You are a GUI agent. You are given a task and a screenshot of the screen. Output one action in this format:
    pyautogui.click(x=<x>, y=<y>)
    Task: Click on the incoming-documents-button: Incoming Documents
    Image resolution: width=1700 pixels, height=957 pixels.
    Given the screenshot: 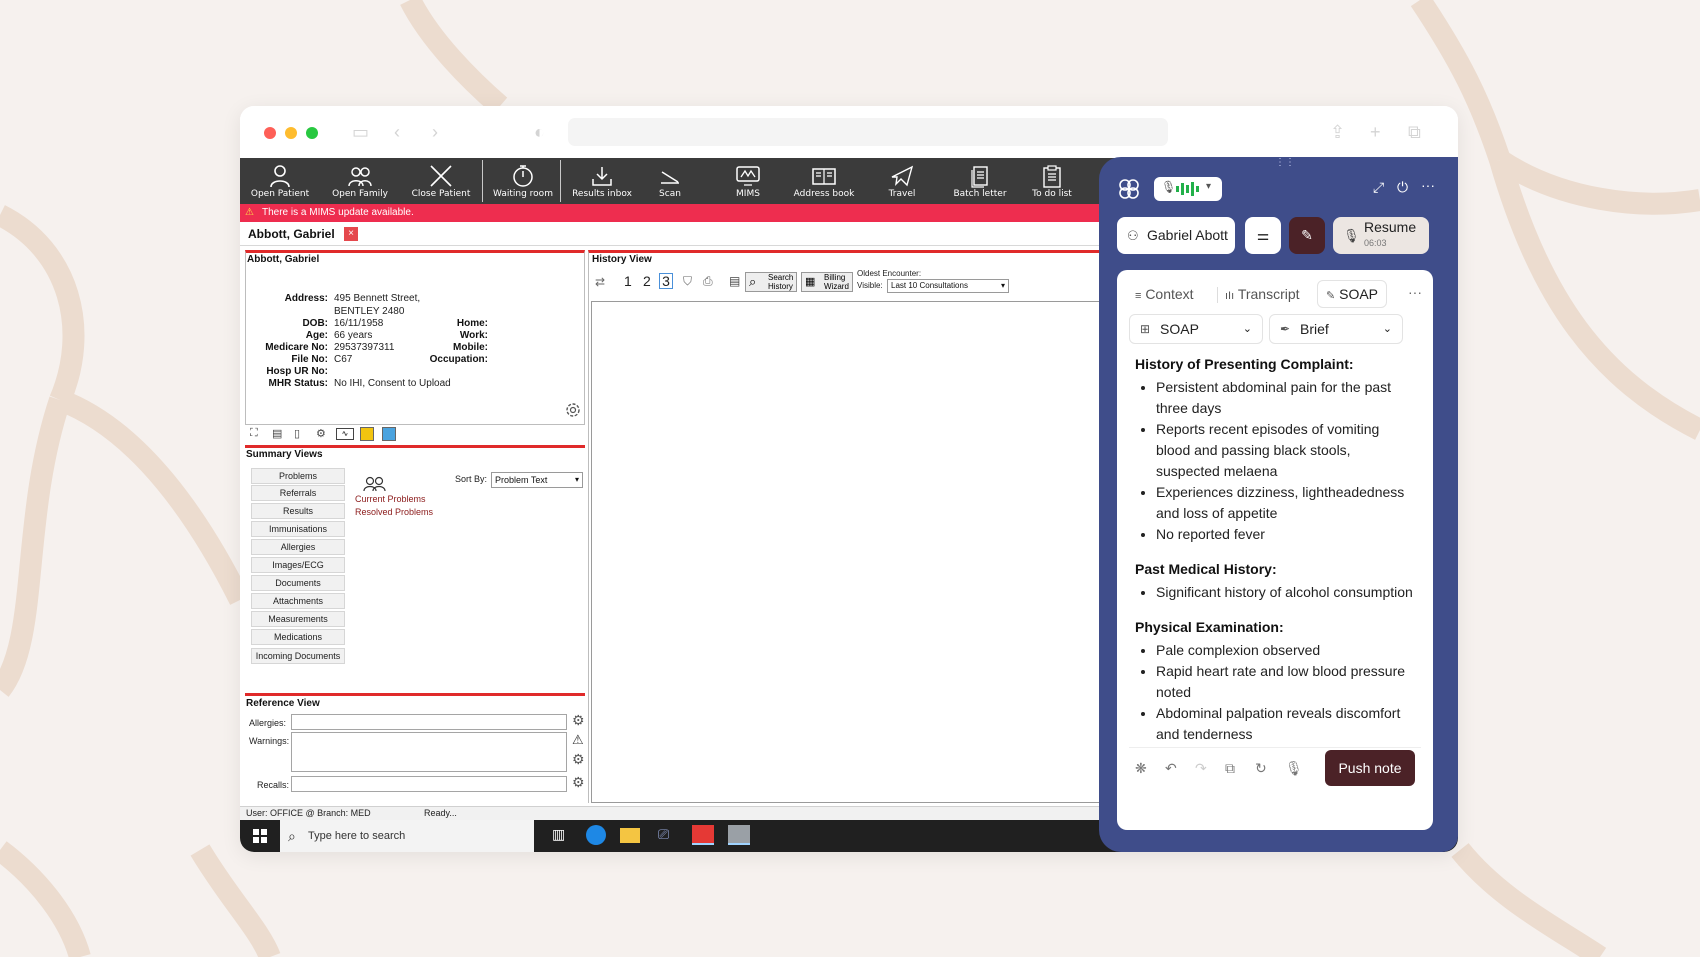 What is the action you would take?
    pyautogui.click(x=298, y=656)
    